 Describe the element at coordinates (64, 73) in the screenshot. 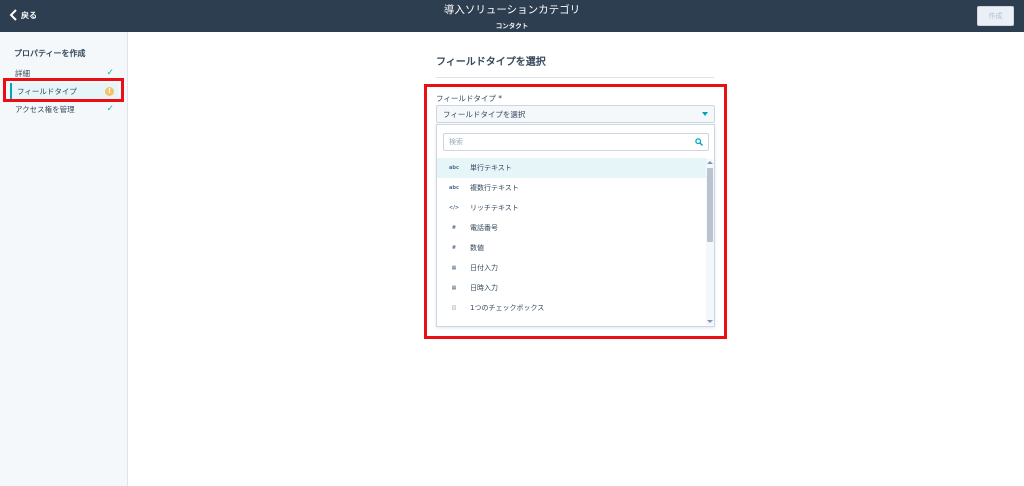

I see `step-details: 詳細 ✓` at that location.